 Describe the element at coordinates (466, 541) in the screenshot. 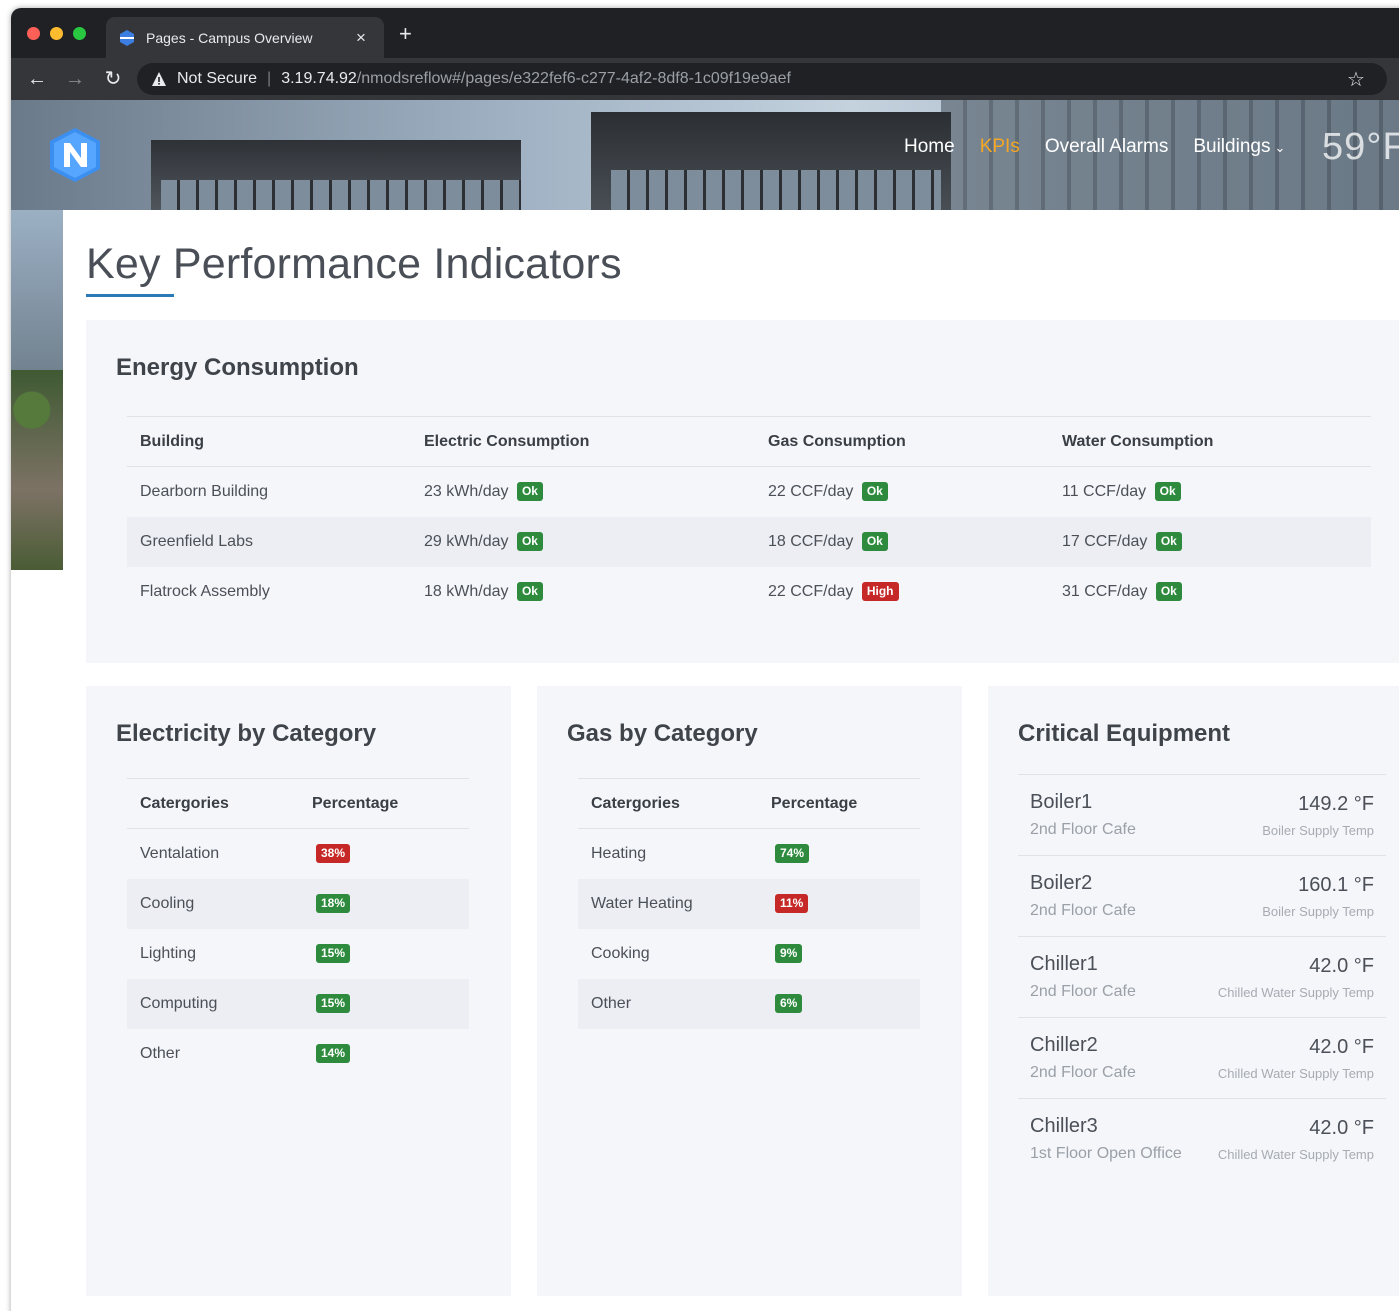

I see `electric-value: 29 kWh/day` at that location.